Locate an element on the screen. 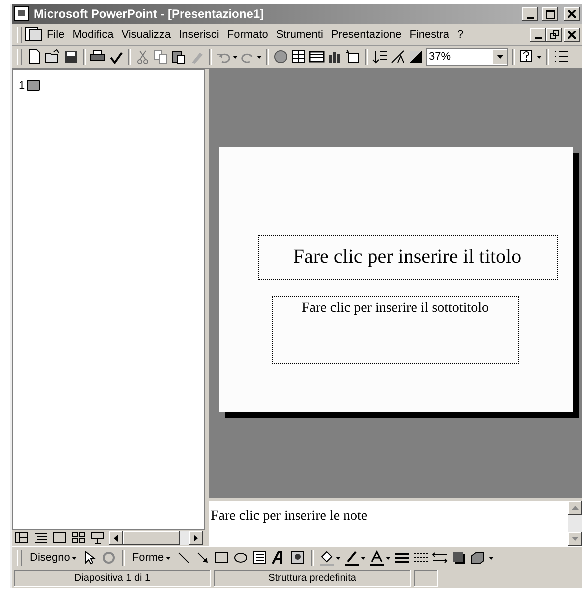  scroll-down-button is located at coordinates (575, 539).